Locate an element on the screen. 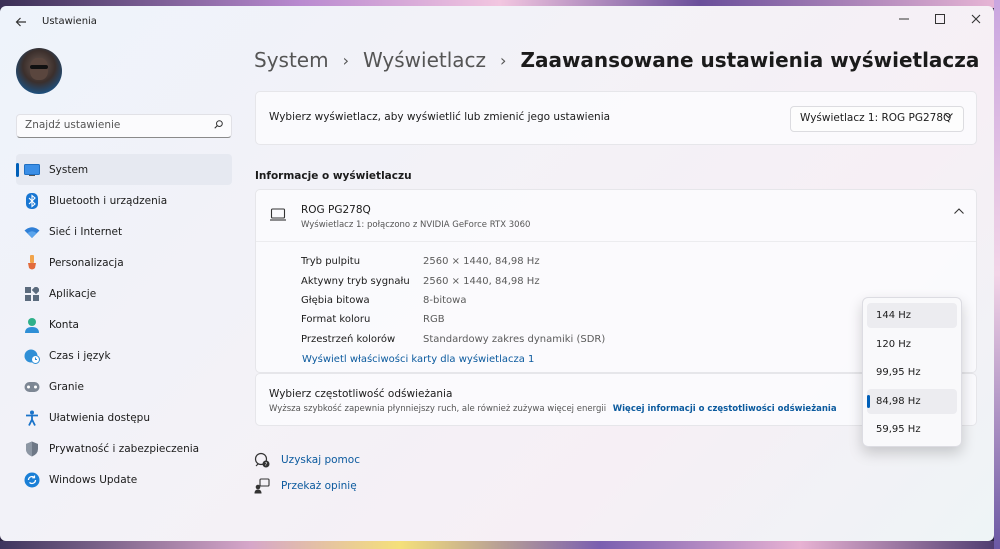  refresh-option-label: 144 Hz is located at coordinates (894, 315).